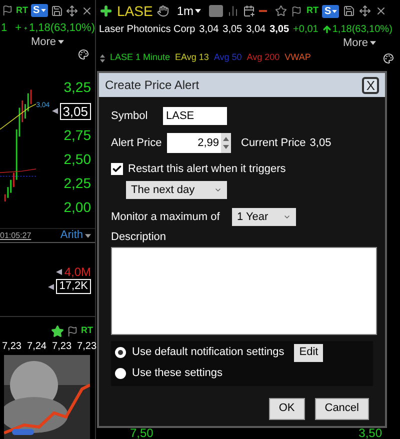  Describe the element at coordinates (207, 169) in the screenshot. I see `checkbox-label: Restart this alert when it triggers` at that location.